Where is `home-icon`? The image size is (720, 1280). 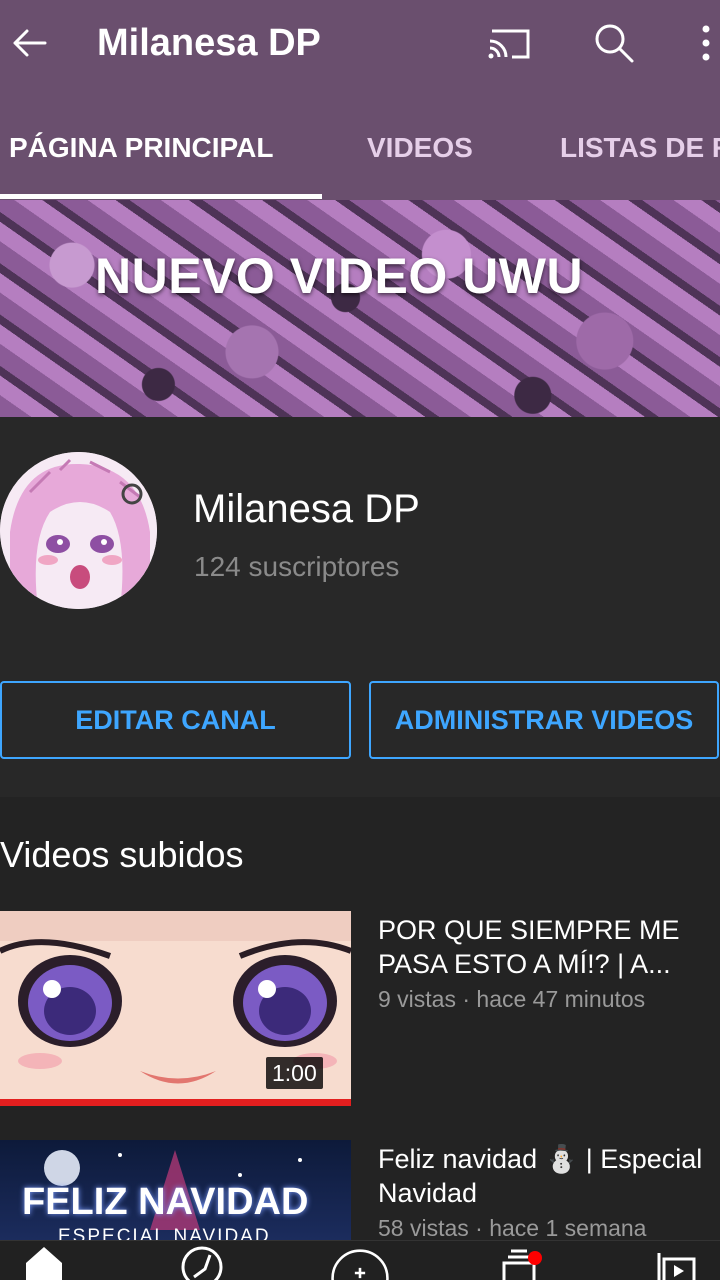
home-icon is located at coordinates (44, 1263).